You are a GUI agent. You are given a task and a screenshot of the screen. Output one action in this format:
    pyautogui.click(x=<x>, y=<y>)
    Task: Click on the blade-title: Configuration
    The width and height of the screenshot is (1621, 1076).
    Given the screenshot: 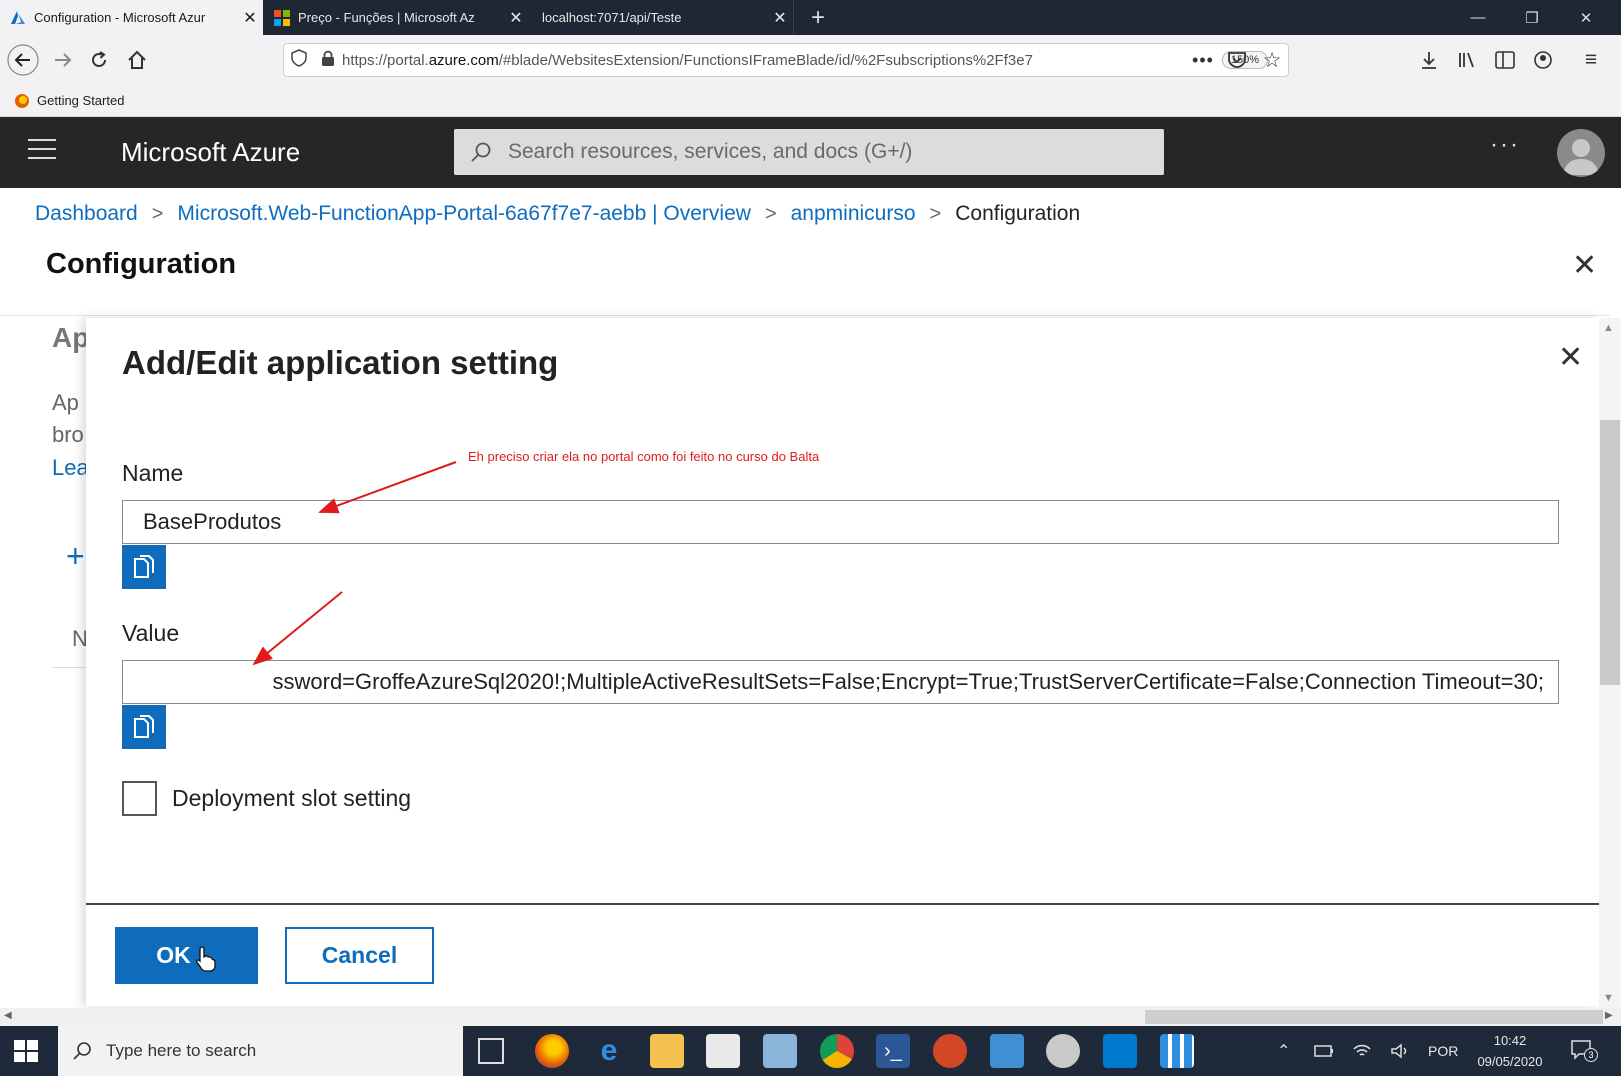 What is the action you would take?
    pyautogui.click(x=141, y=264)
    